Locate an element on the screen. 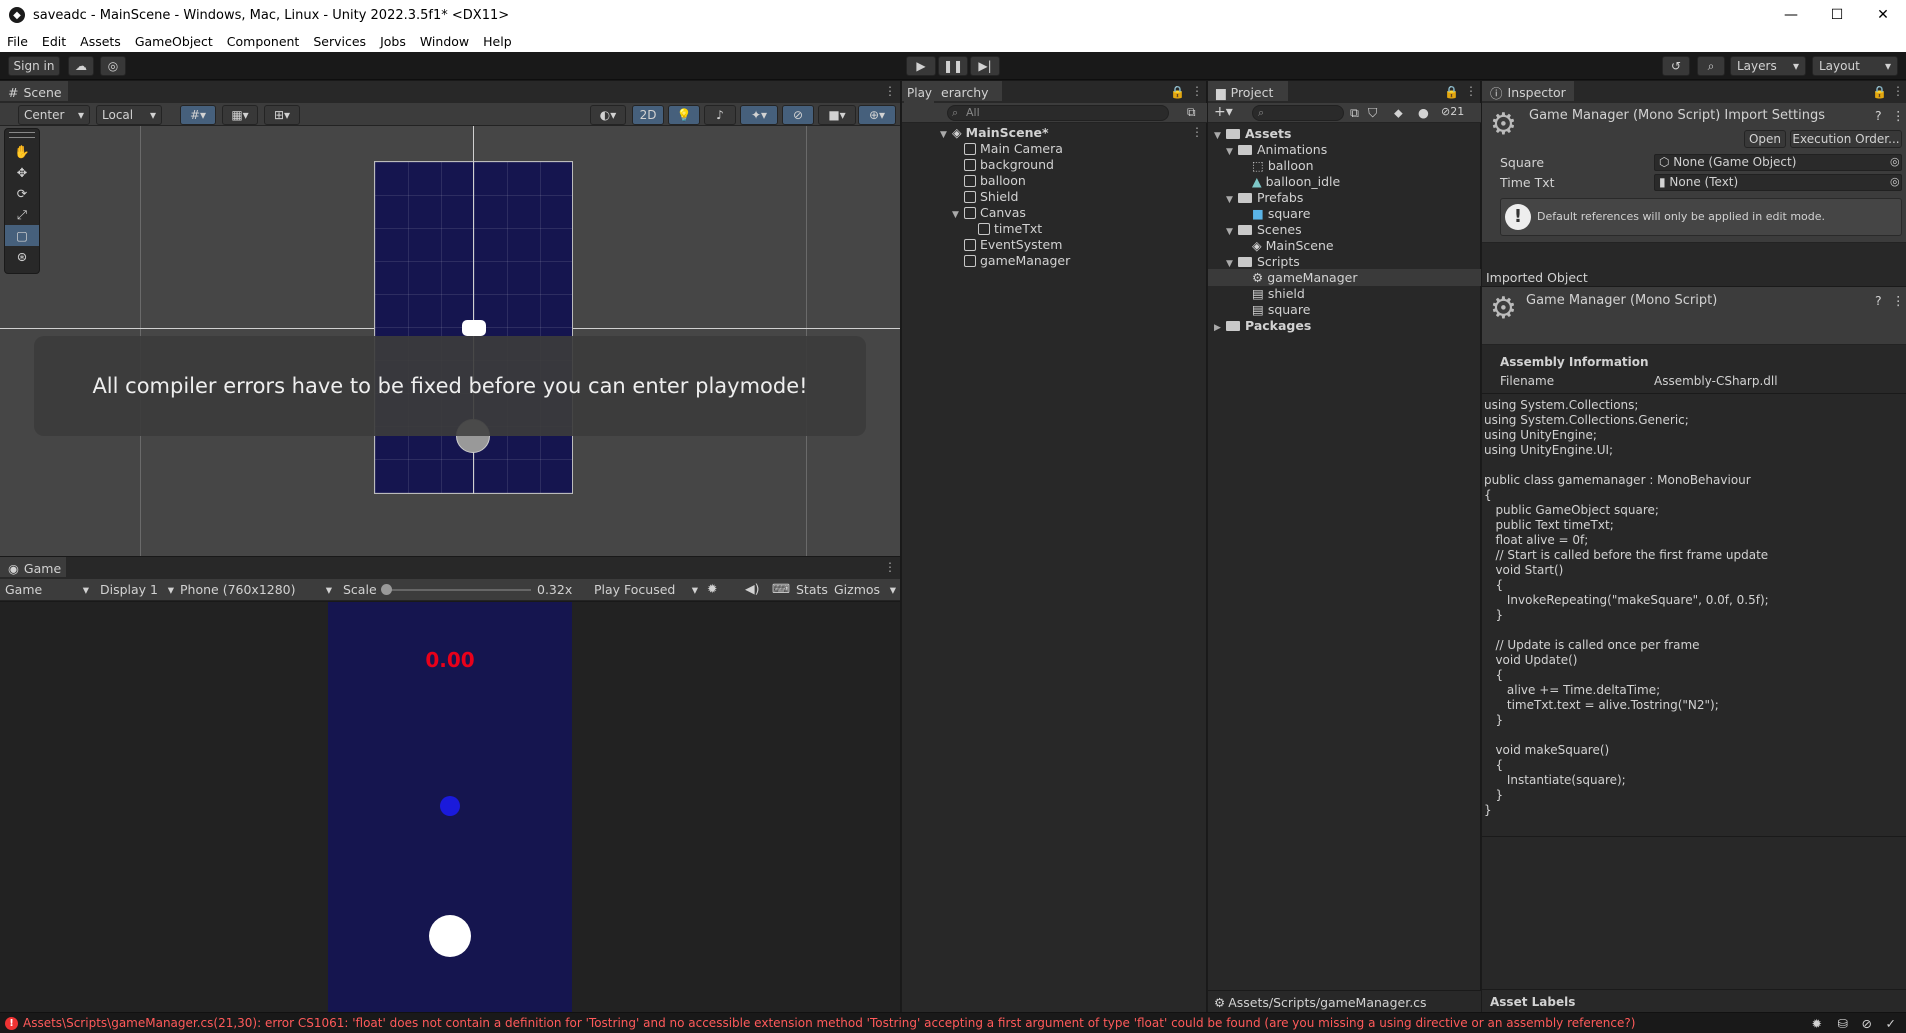 This screenshot has width=1906, height=1033. gizmos-dropdown: Gizmos ▾ is located at coordinates (865, 589).